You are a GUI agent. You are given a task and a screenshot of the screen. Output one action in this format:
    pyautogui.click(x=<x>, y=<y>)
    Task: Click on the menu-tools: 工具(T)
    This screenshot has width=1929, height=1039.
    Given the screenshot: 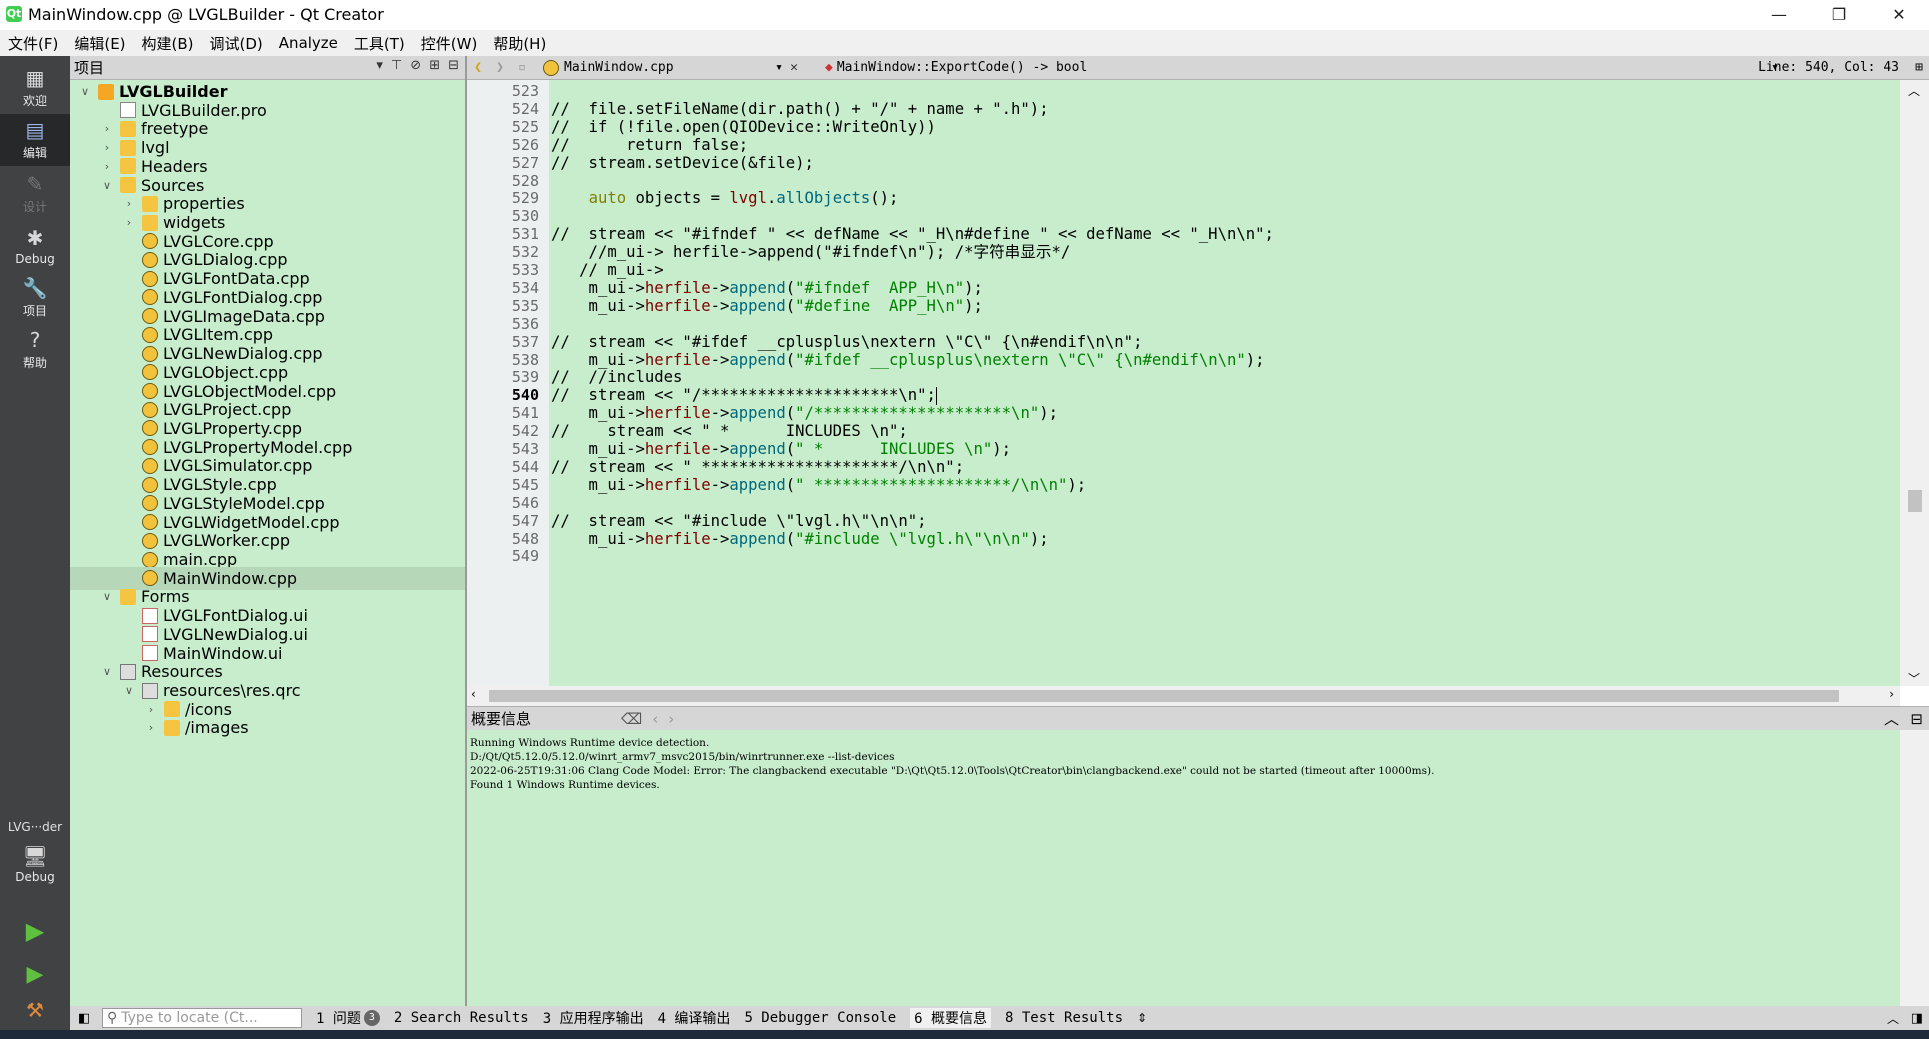 What is the action you would take?
    pyautogui.click(x=379, y=43)
    